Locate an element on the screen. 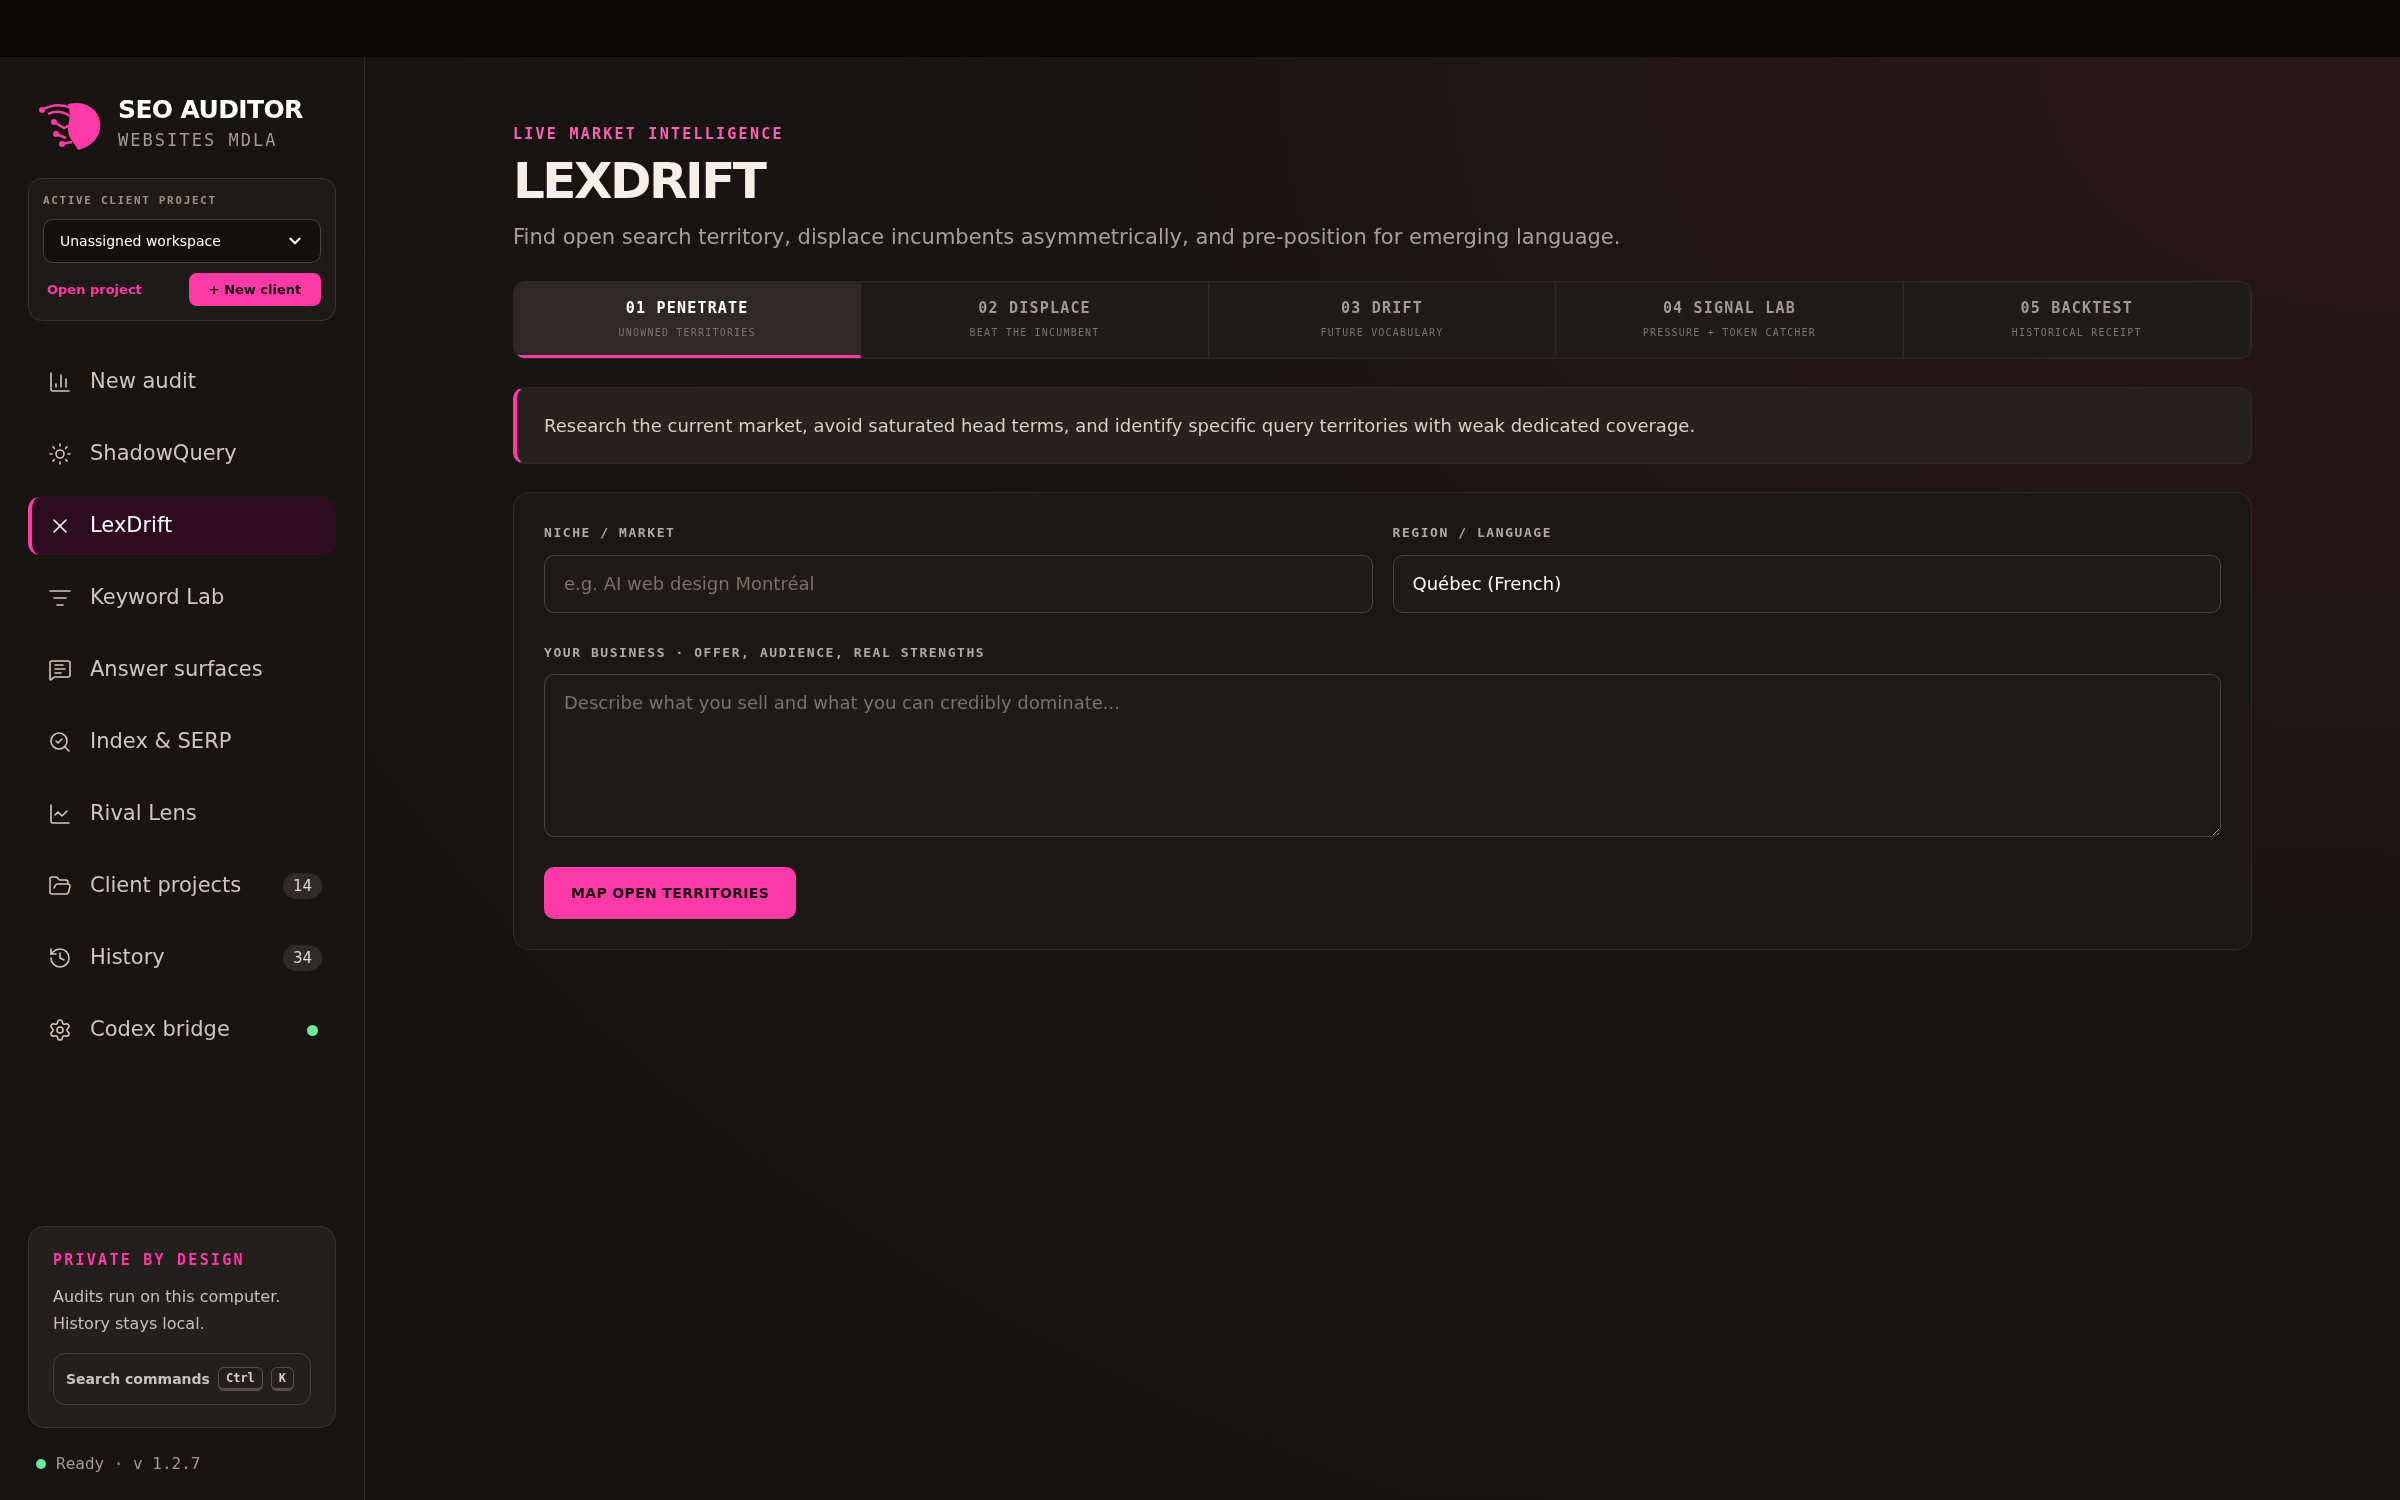  nav-item: New audit is located at coordinates (182, 382).